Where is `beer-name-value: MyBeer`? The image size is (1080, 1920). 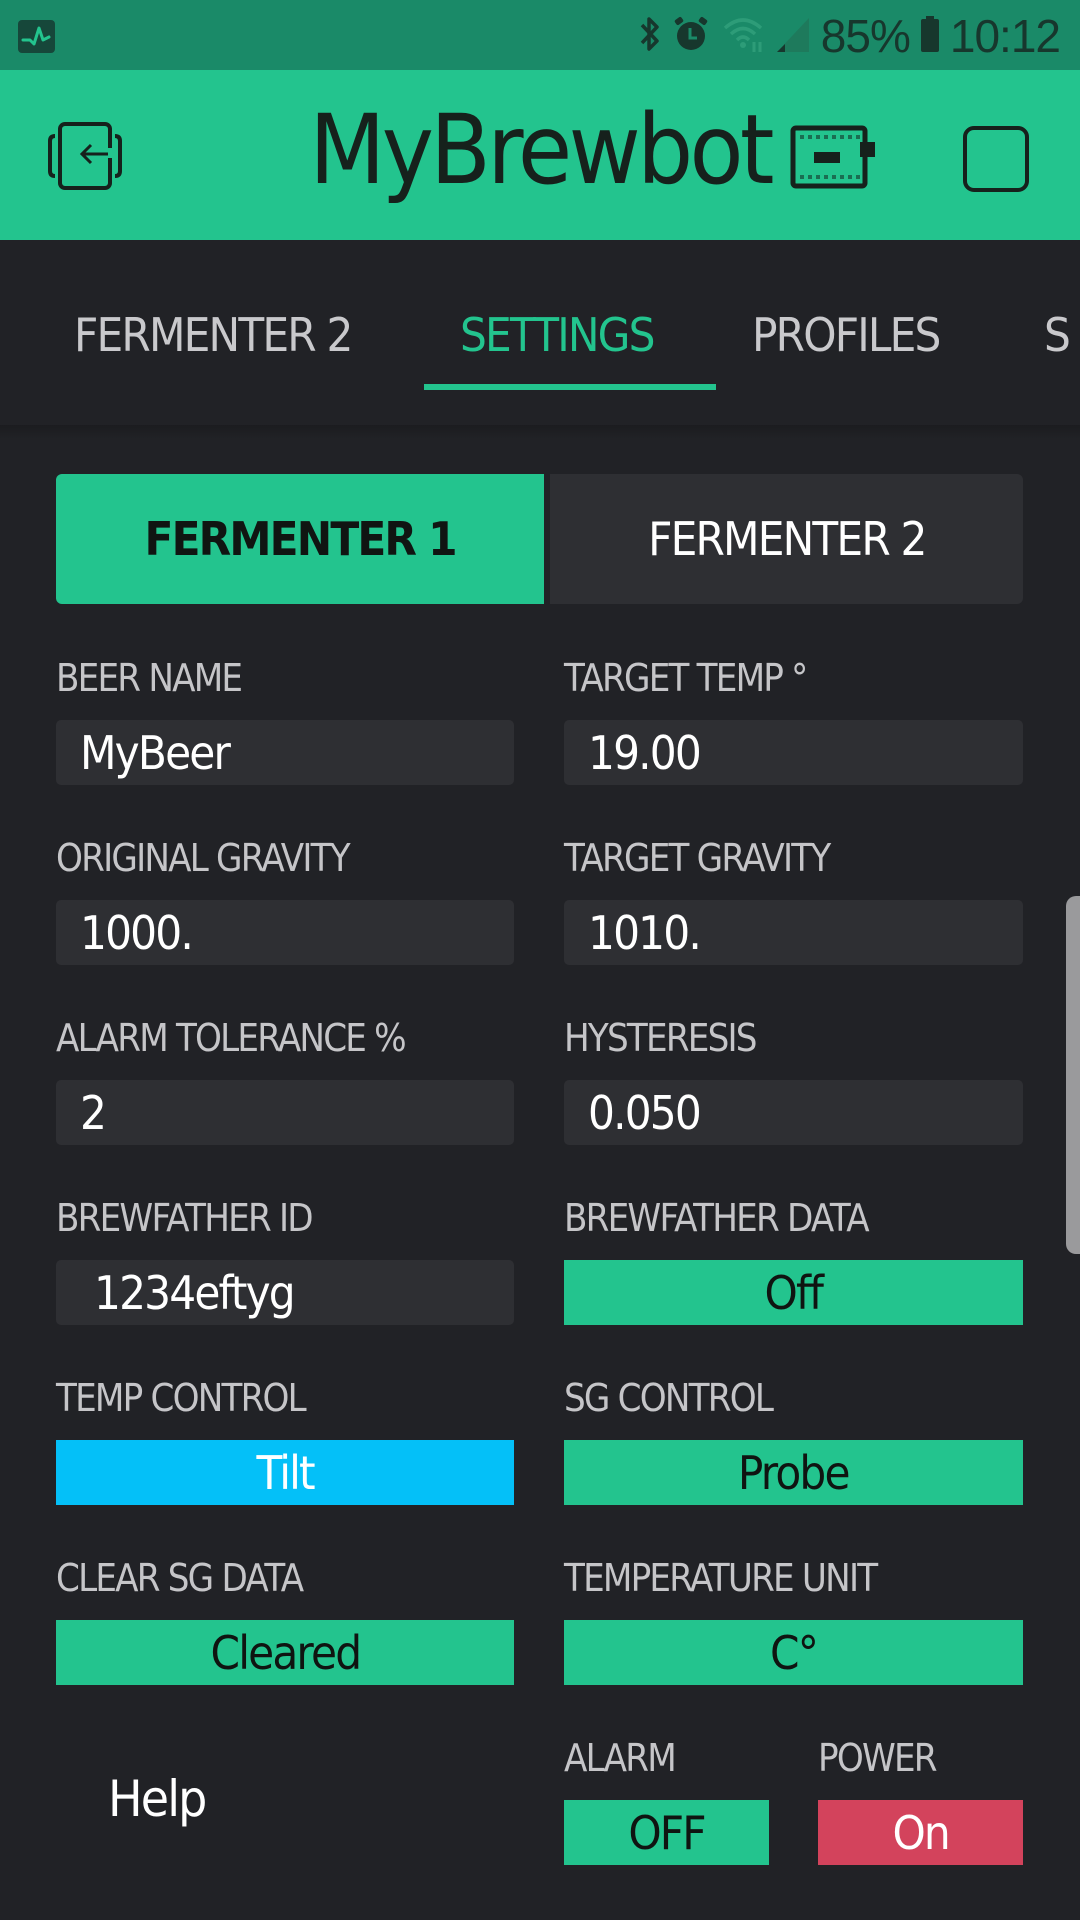 beer-name-value: MyBeer is located at coordinates (155, 752).